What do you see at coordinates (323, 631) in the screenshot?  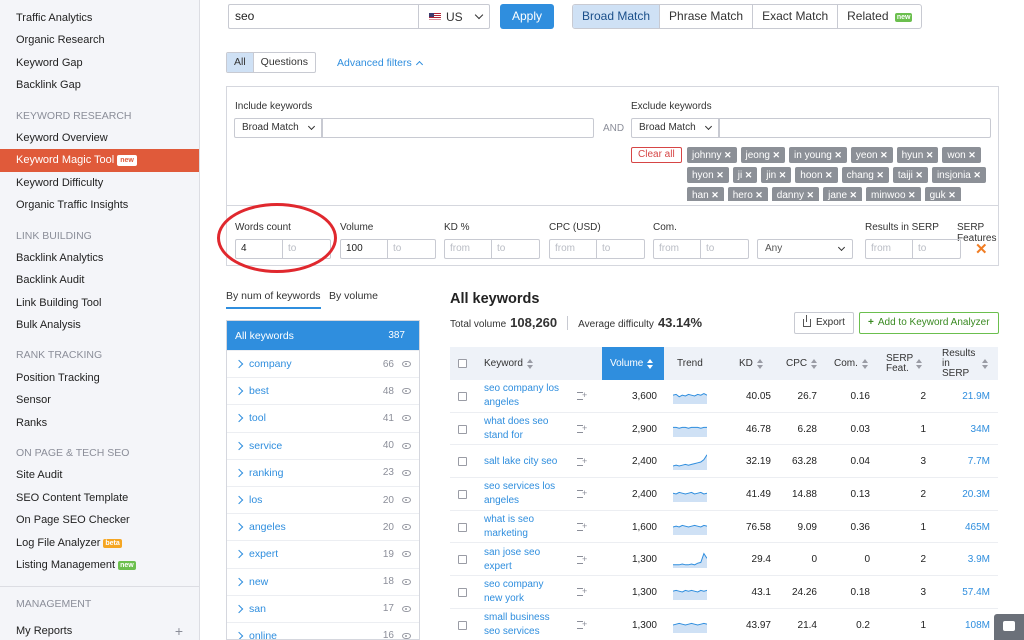 I see `group-online: online 16` at bounding box center [323, 631].